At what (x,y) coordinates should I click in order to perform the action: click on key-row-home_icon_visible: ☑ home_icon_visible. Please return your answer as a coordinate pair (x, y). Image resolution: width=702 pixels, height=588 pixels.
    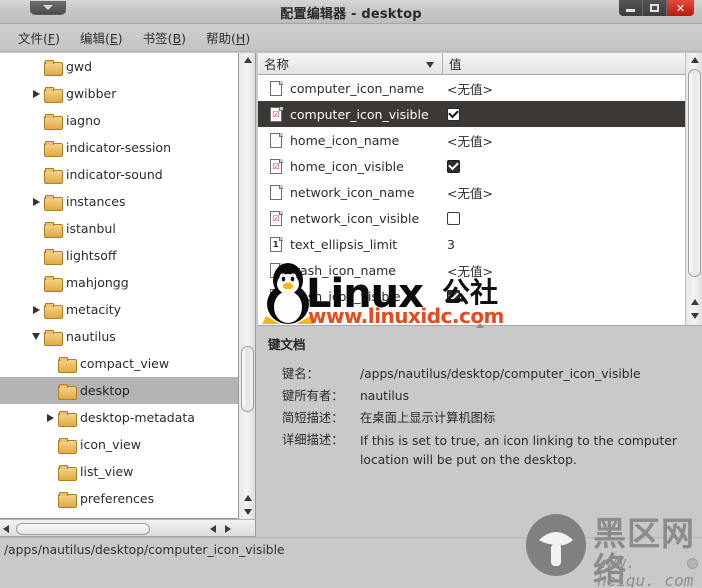
    Looking at the image, I should click on (471, 166).